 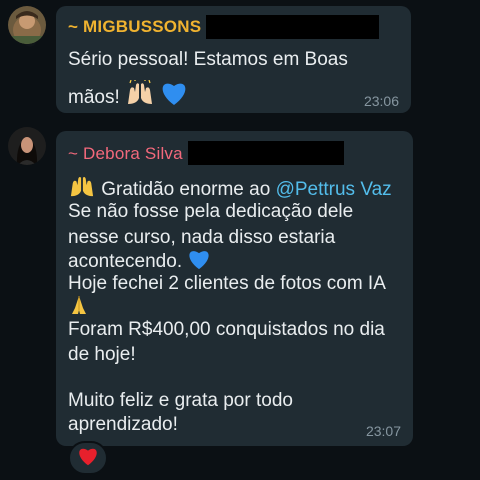 I want to click on blue-heart-icon, so click(x=174, y=96).